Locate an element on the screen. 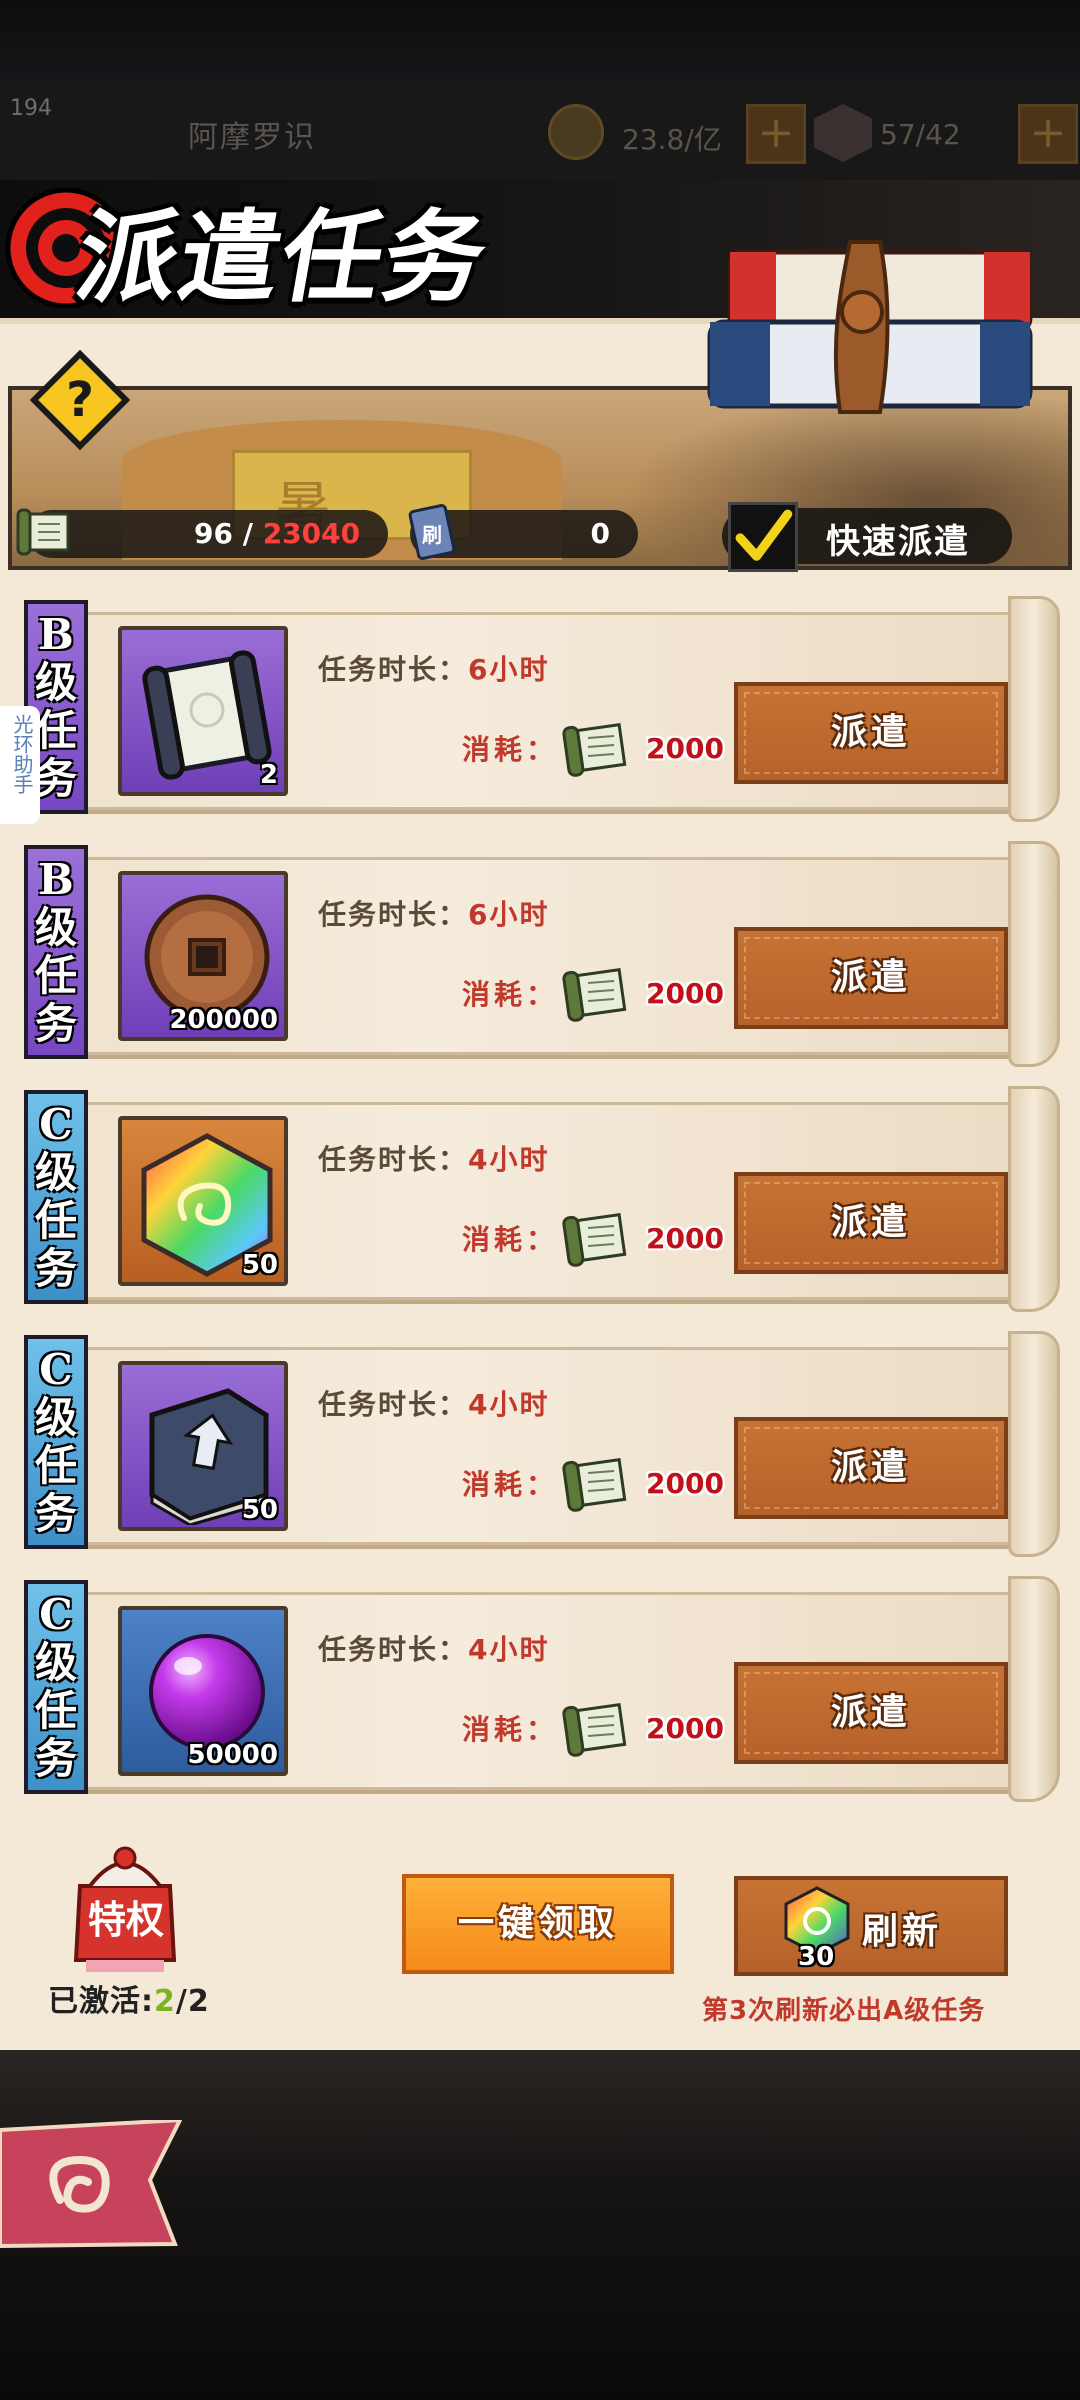 The width and height of the screenshot is (1080, 2400). scroll-bundle-icon is located at coordinates (870, 327).